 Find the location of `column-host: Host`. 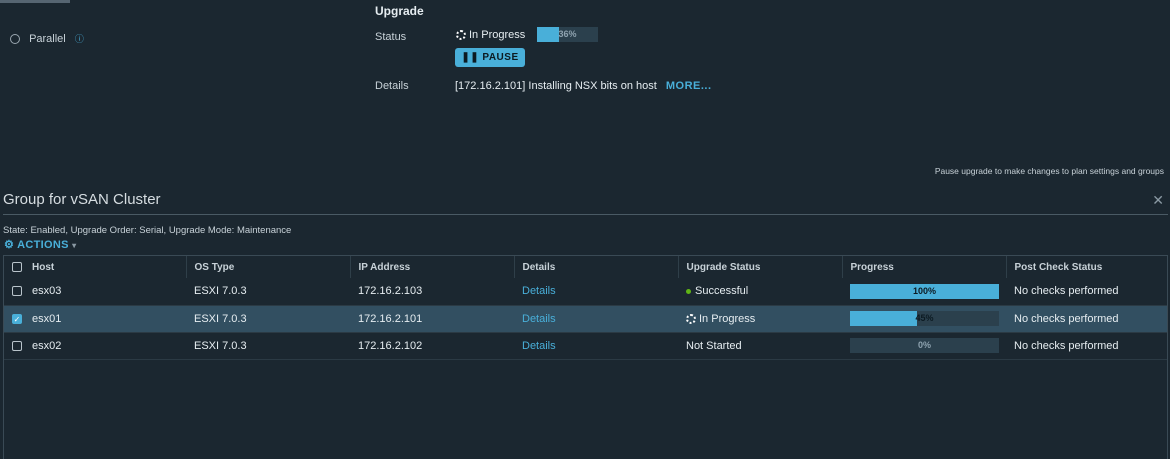

column-host: Host is located at coordinates (95, 267).